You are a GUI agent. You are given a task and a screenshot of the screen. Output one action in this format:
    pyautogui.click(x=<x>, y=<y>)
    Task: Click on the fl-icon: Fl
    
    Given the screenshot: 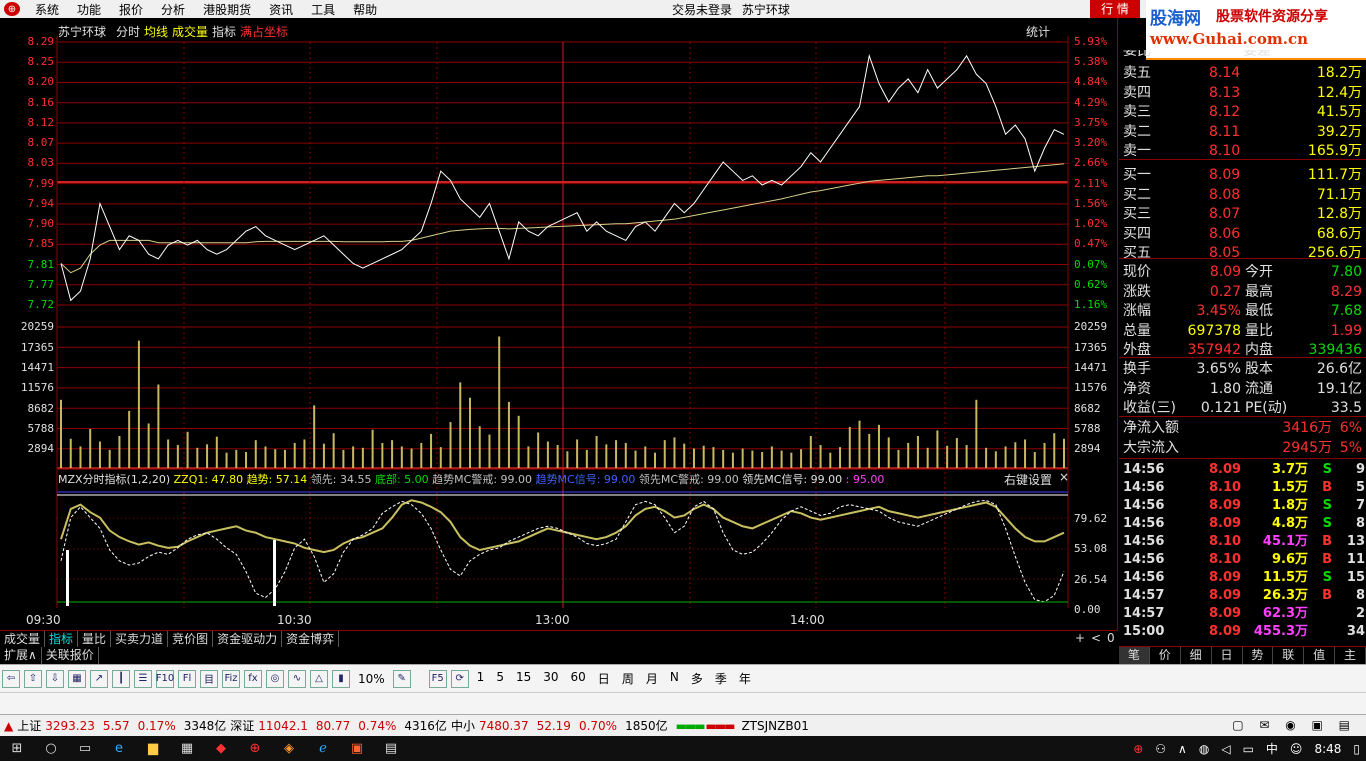 What is the action you would take?
    pyautogui.click(x=187, y=678)
    